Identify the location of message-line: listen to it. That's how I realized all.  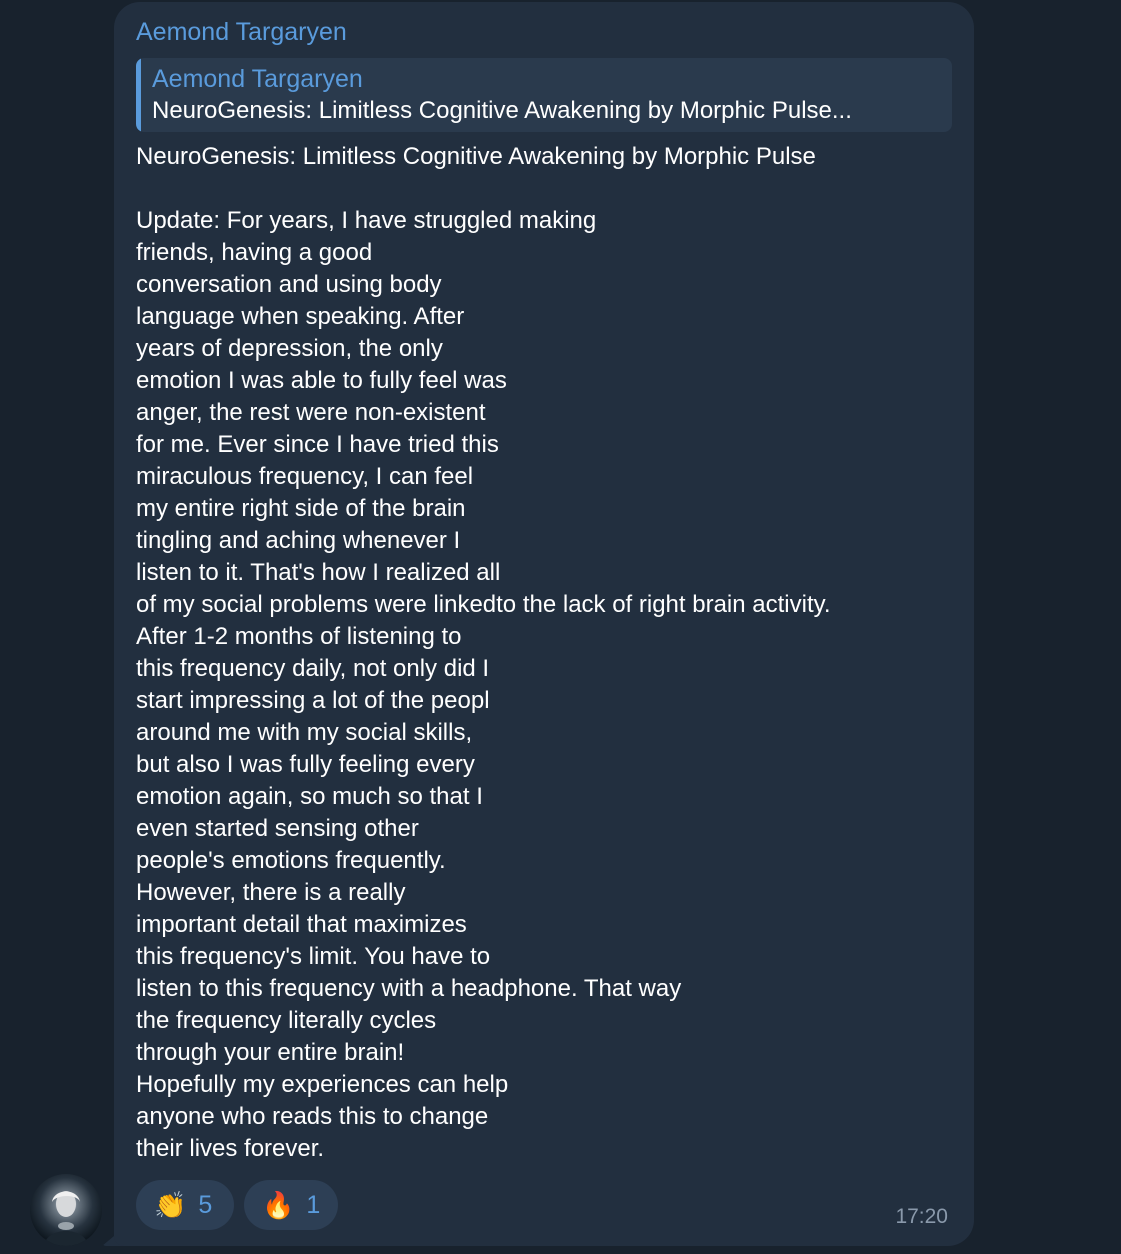
(318, 572).